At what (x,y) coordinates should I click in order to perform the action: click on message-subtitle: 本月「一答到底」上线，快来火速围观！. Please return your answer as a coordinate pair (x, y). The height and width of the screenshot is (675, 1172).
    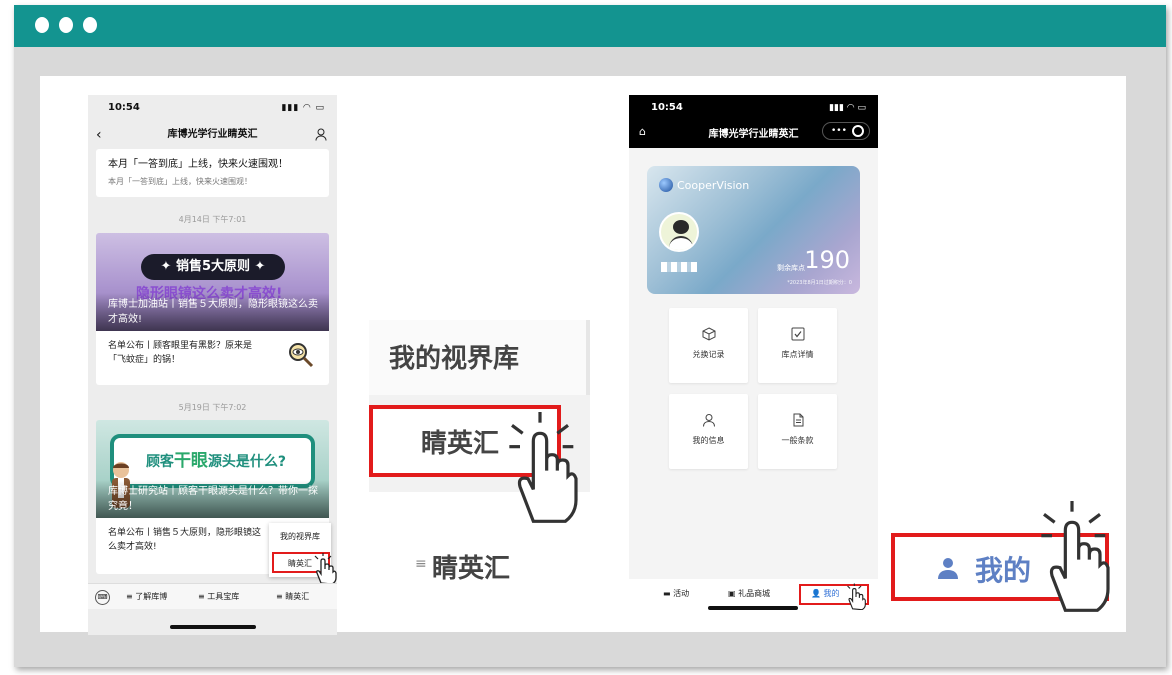
    Looking at the image, I should click on (180, 181).